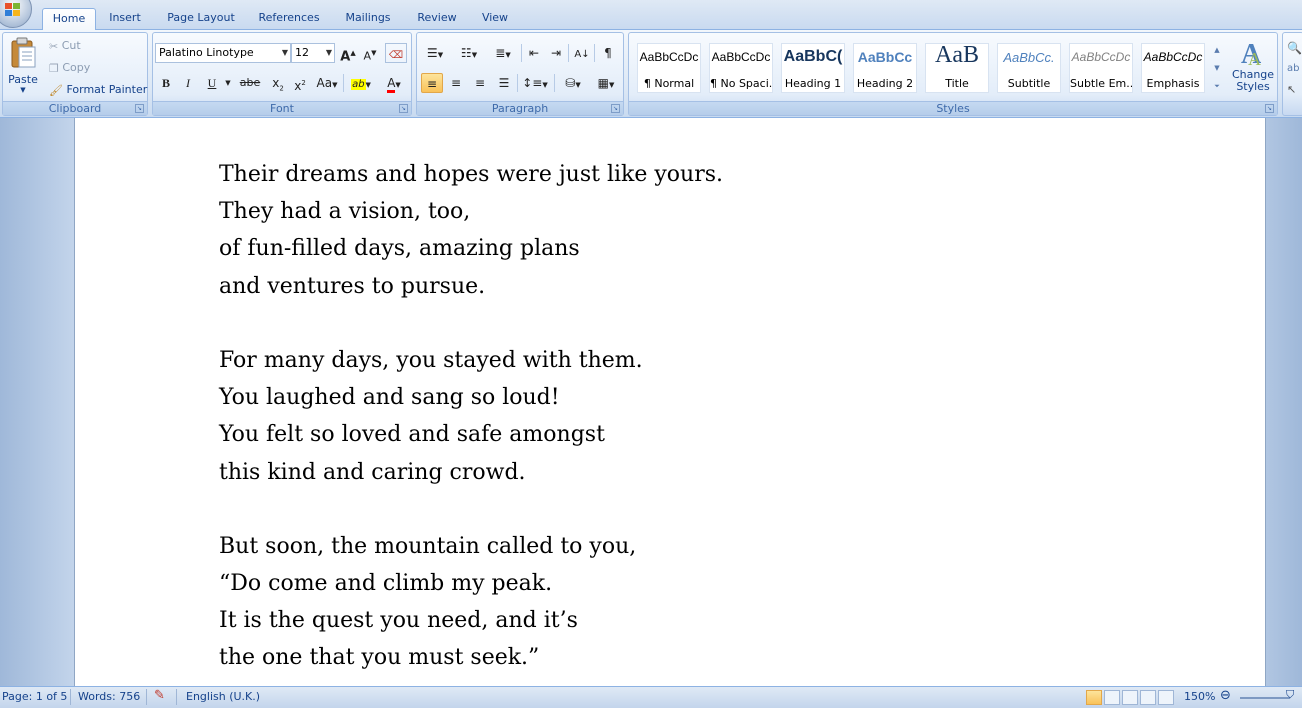 This screenshot has height=708, width=1302. I want to click on replace-icon: ab, so click(1293, 68).